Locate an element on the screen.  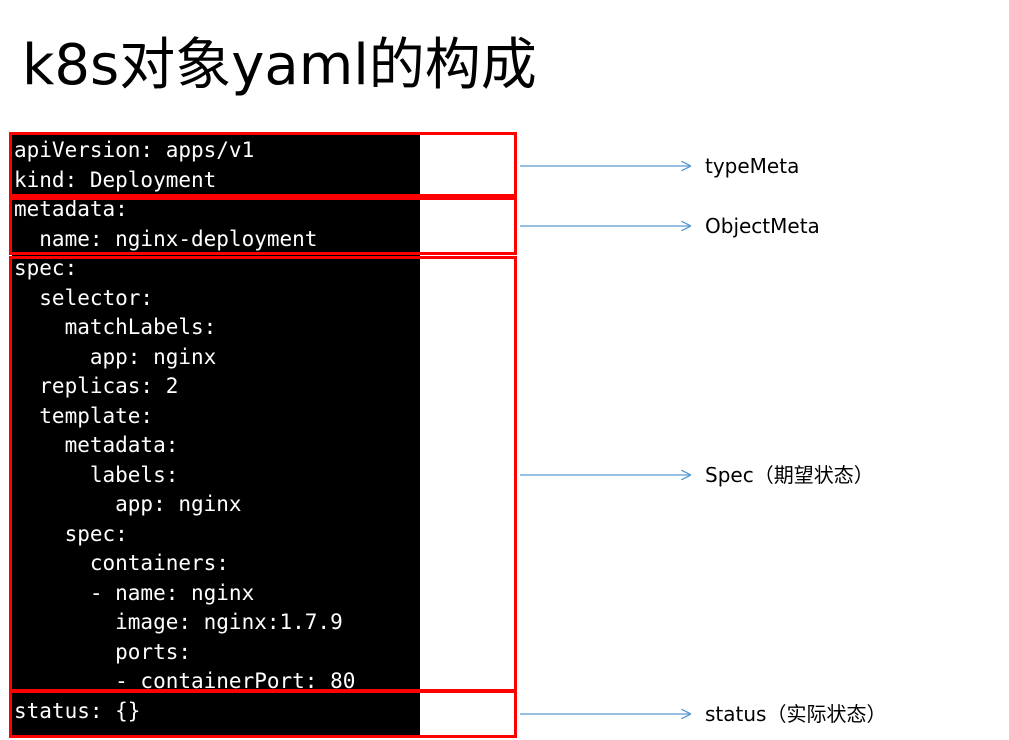
label-spec: Spec（期望状态） is located at coordinates (789, 475).